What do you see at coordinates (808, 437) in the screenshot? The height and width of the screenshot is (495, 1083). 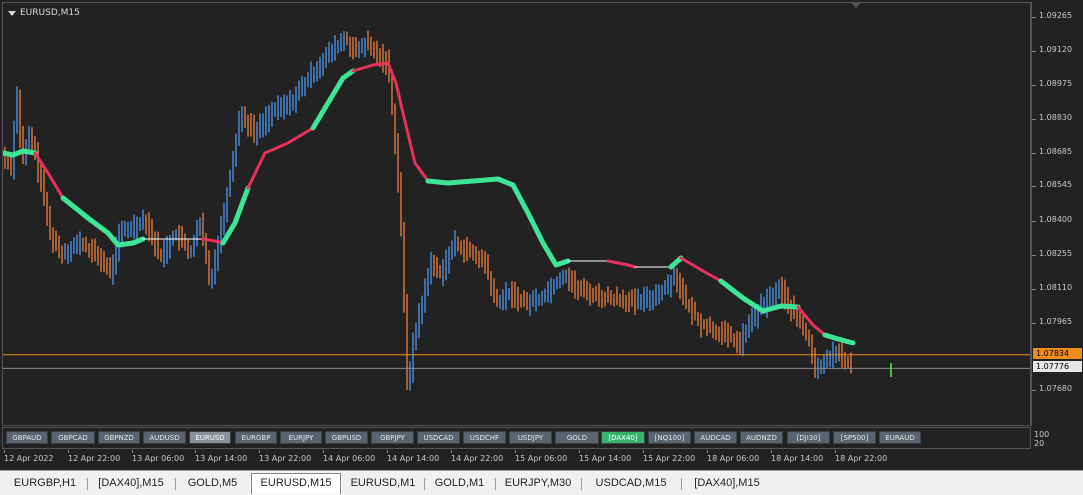 I see `symbol-button: [DJI30]` at bounding box center [808, 437].